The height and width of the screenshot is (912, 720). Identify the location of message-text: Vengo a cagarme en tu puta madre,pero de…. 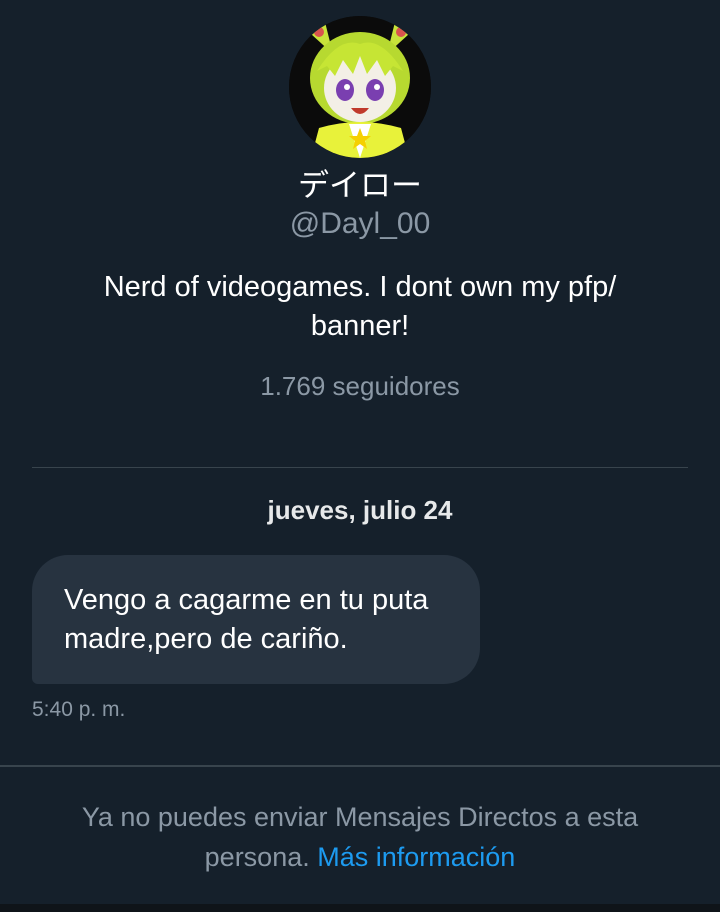
(246, 619).